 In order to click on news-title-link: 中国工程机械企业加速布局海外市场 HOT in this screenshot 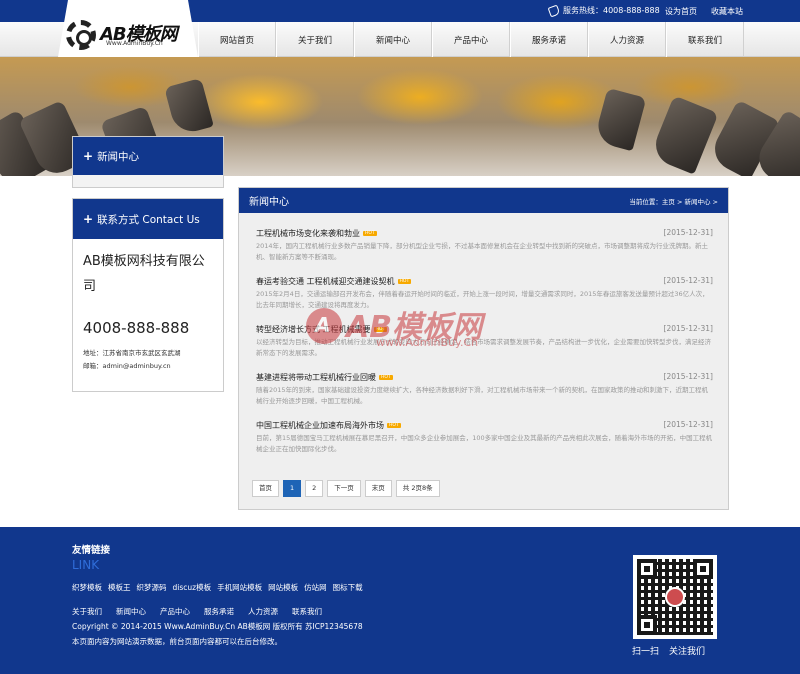, I will do `click(328, 425)`.